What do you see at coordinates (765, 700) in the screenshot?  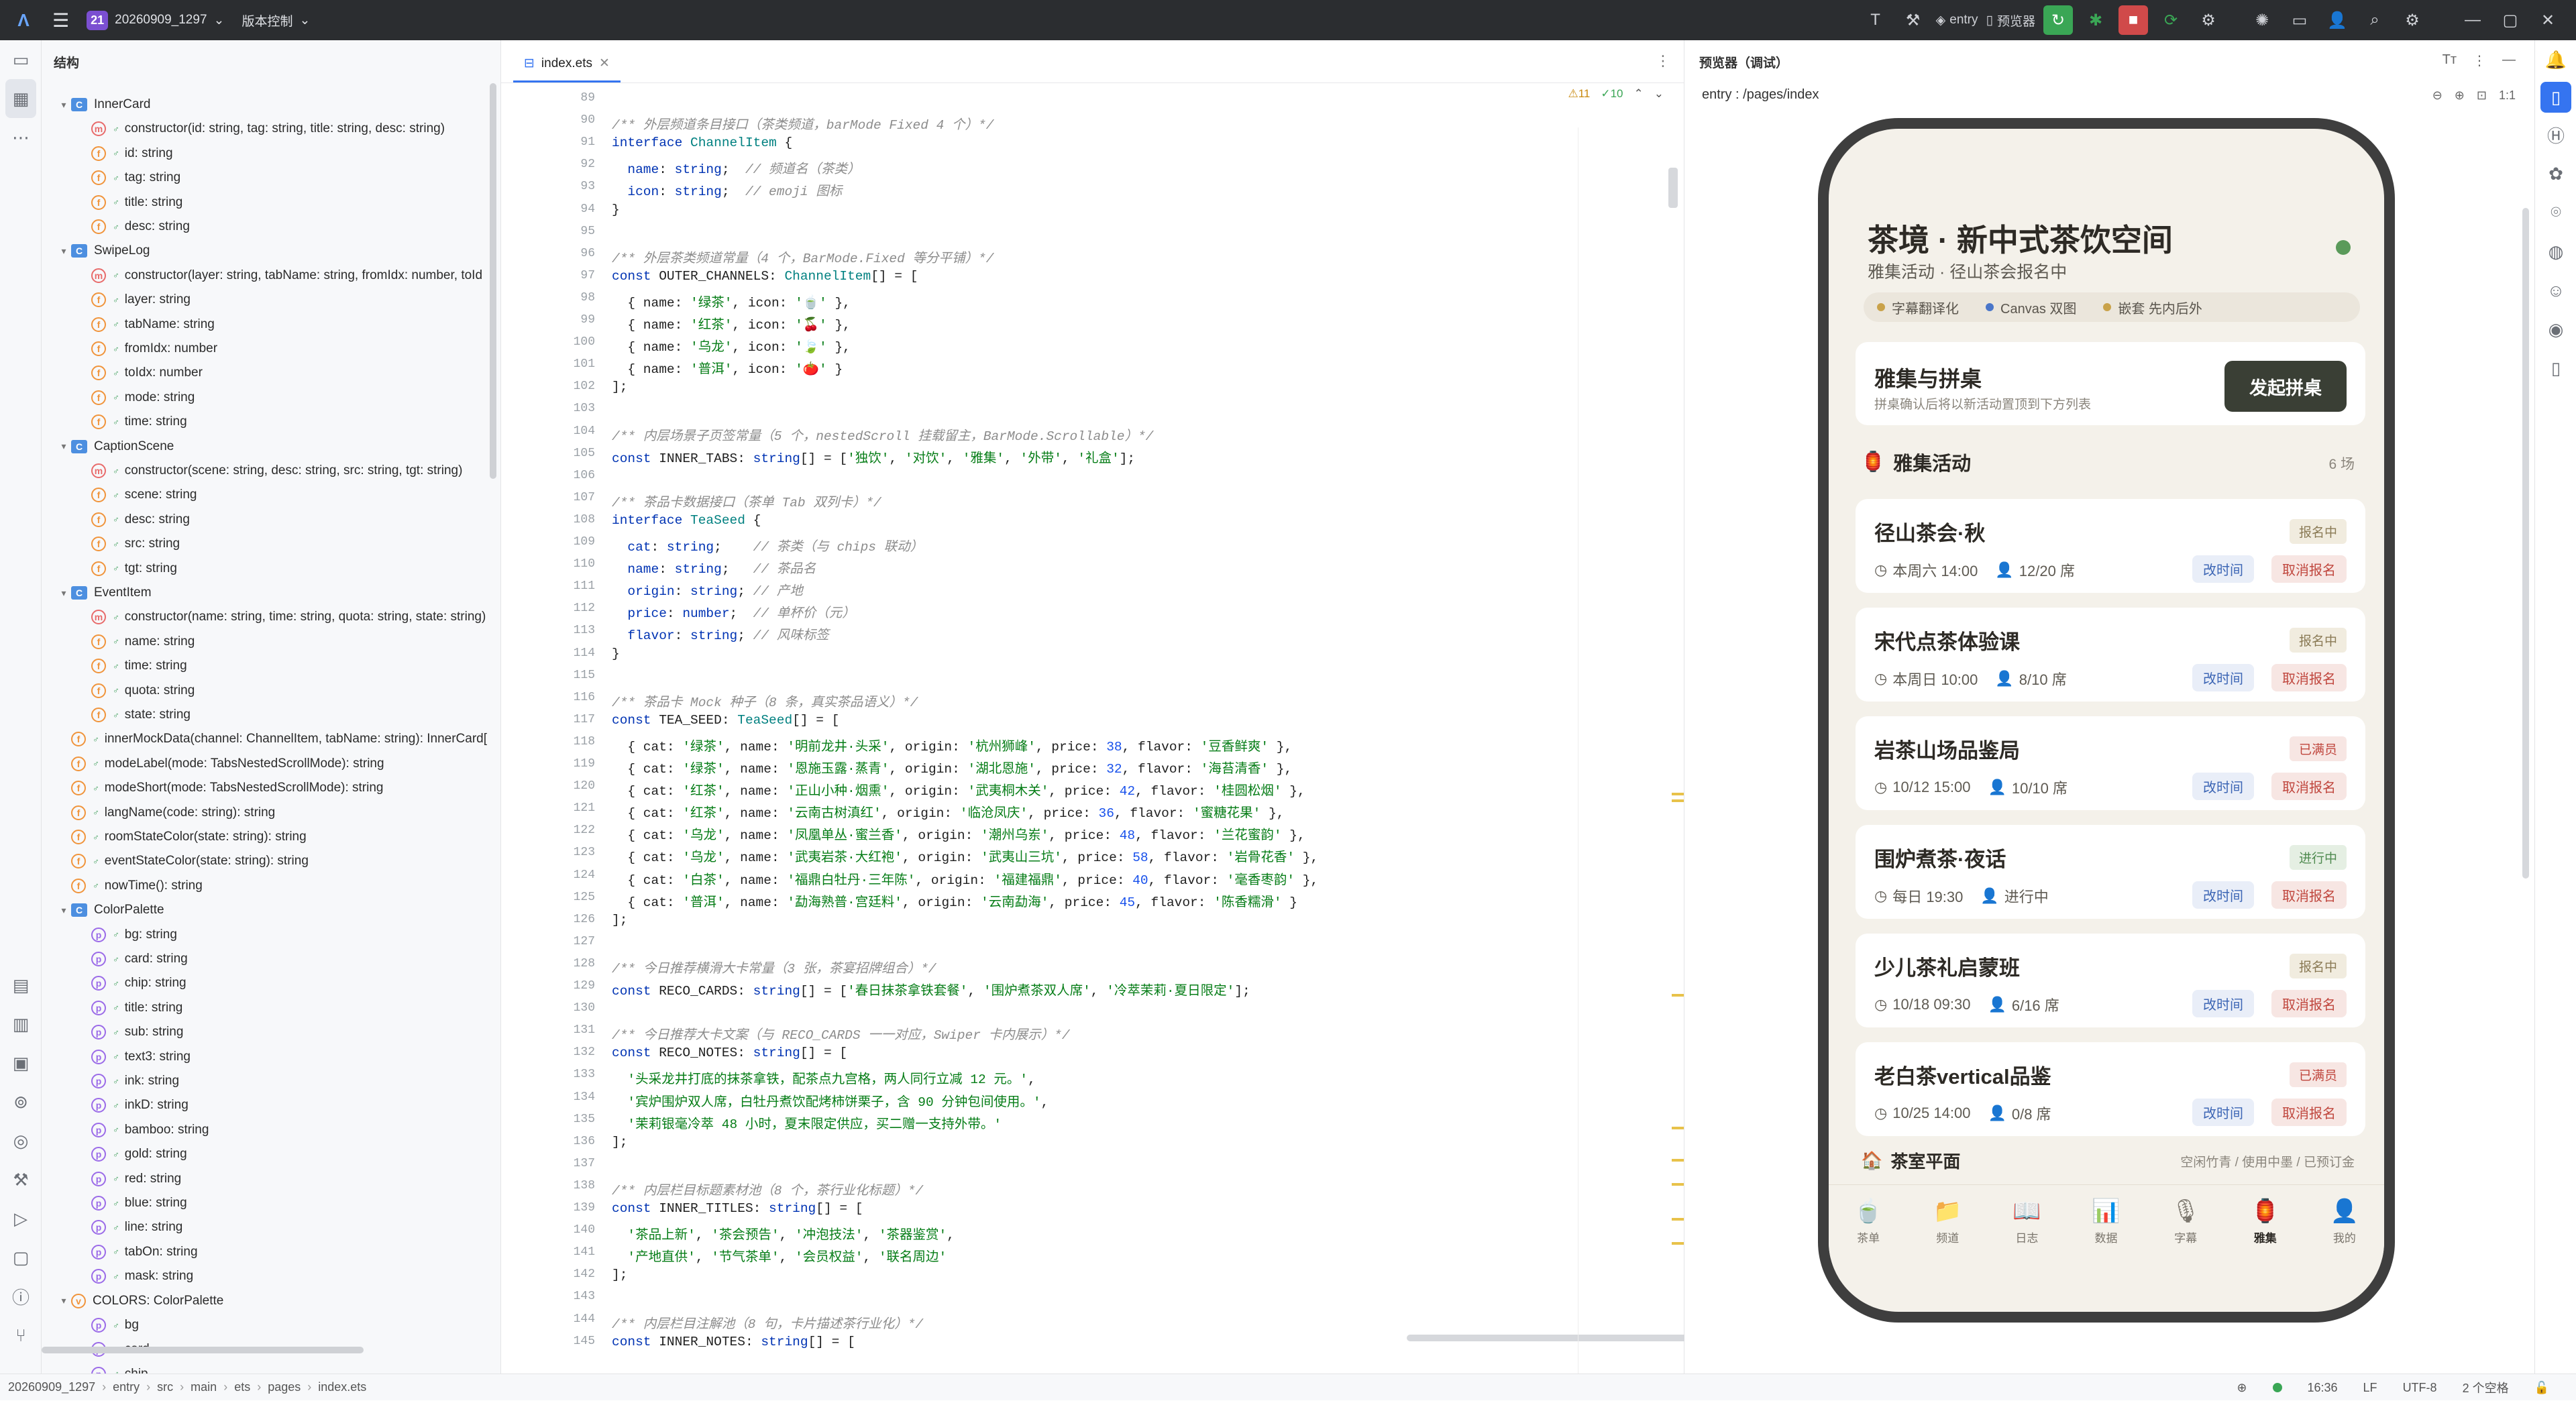 I see `code-line: /** 茶品卡 Mock 种子（8 条，真实茶品语义）*/` at bounding box center [765, 700].